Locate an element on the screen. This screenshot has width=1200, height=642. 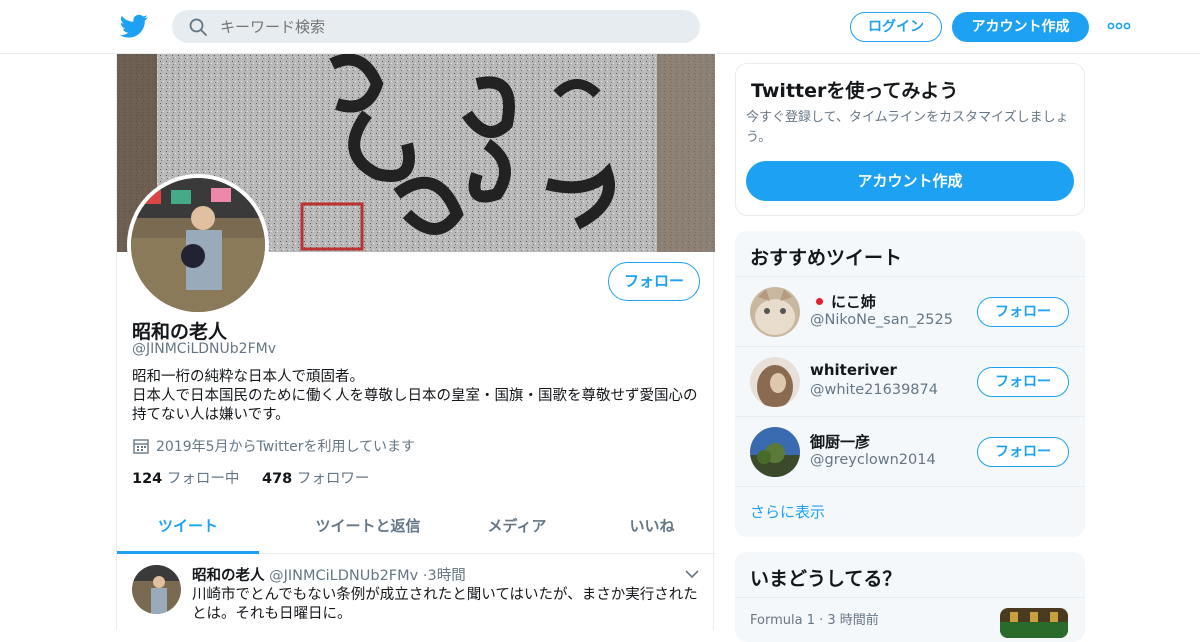
tweet-author-handle: @JINMCiLDNUb2FMv is located at coordinates (343, 576).